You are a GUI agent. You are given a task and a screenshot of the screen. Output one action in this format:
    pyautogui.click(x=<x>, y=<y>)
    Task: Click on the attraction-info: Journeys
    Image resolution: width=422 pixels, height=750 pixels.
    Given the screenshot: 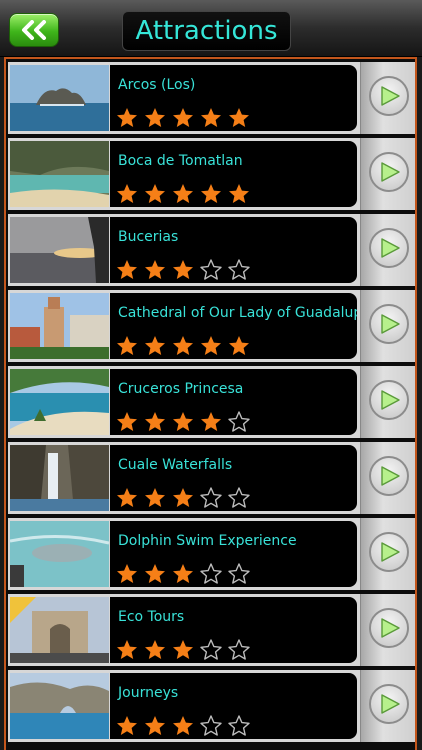 What is the action you would take?
    pyautogui.click(x=233, y=706)
    